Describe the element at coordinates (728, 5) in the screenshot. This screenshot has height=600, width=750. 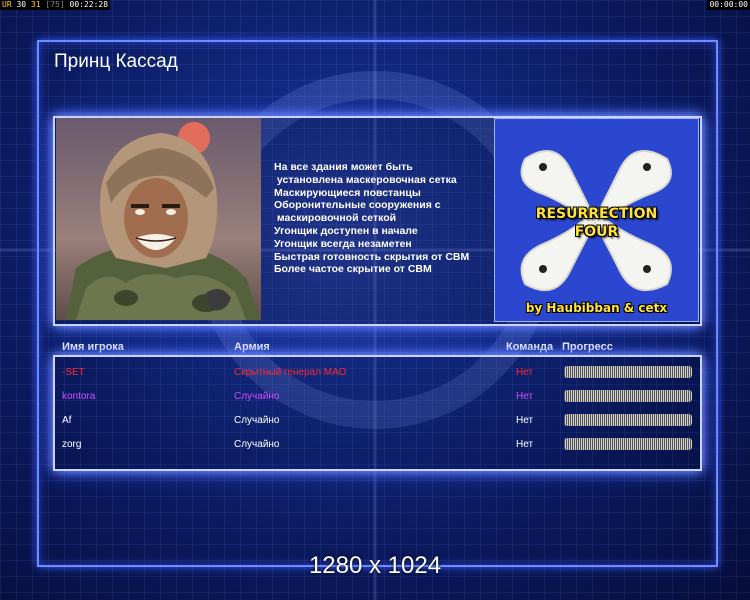
I see `hud-clock: 00:00:00` at that location.